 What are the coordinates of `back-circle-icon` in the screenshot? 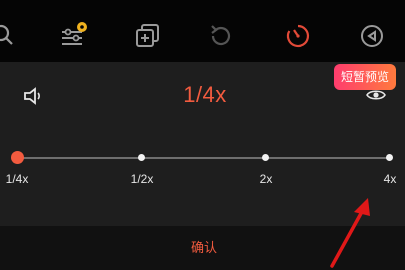 It's located at (372, 36).